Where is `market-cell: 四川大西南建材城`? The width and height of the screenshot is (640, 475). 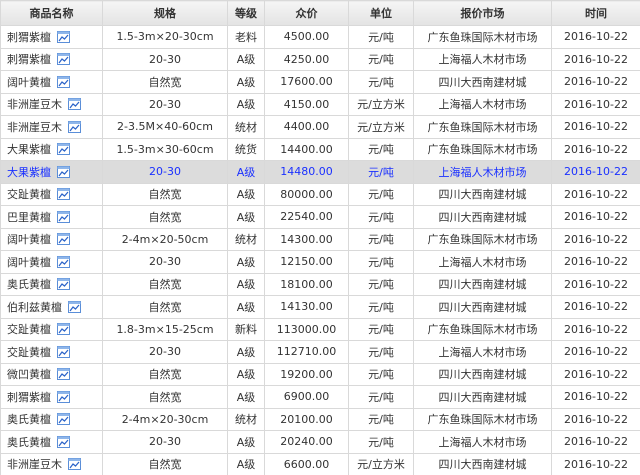 market-cell: 四川大西南建材城 is located at coordinates (482, 307).